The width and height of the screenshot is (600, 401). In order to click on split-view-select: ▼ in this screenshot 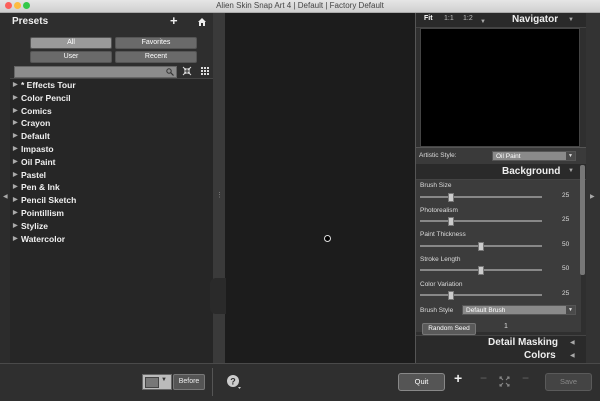, I will do `click(157, 382)`.